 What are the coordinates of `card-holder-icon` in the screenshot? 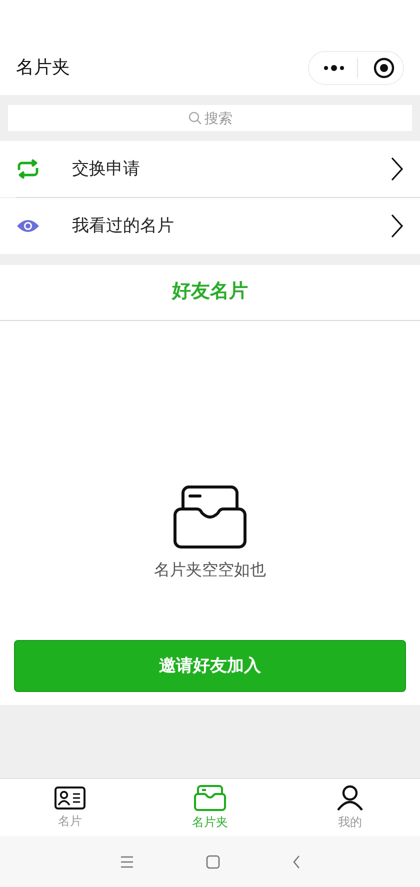 It's located at (210, 797).